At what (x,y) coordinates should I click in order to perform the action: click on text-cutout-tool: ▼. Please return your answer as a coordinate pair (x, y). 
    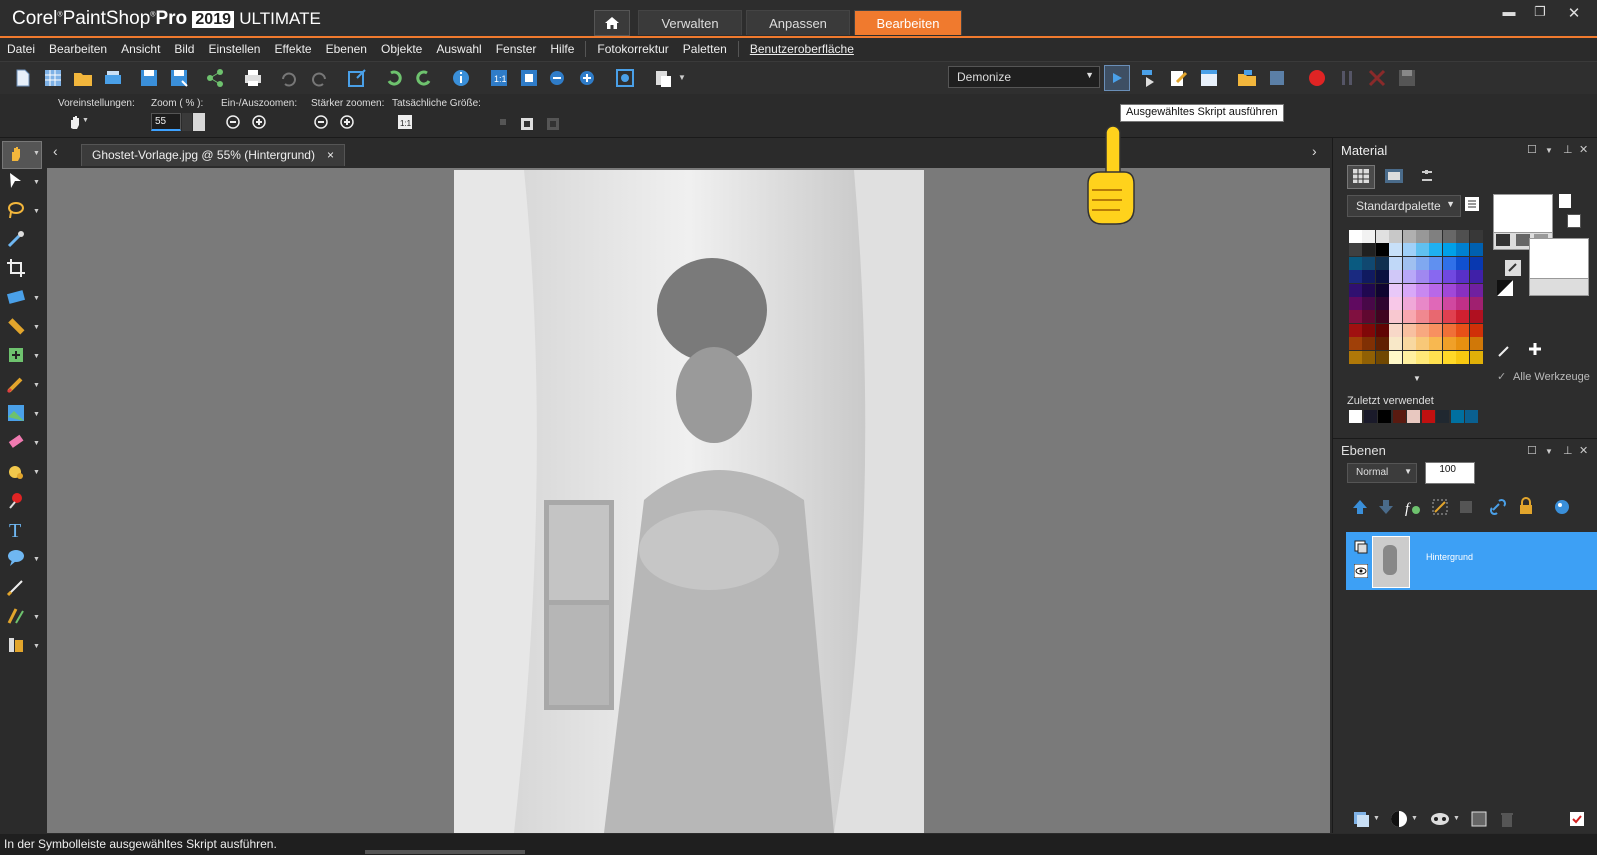
    Looking at the image, I should click on (23, 356).